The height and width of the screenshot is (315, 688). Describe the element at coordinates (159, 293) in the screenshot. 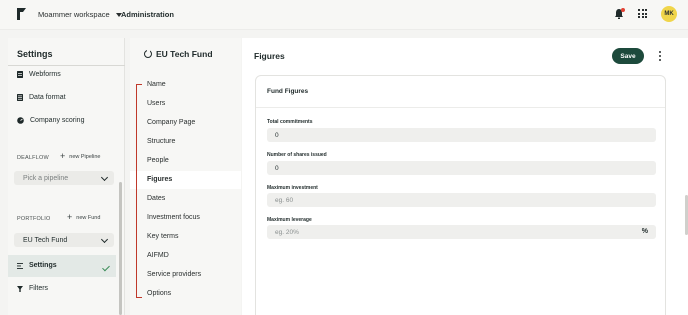

I see `fund-nav-item-options: Options` at that location.